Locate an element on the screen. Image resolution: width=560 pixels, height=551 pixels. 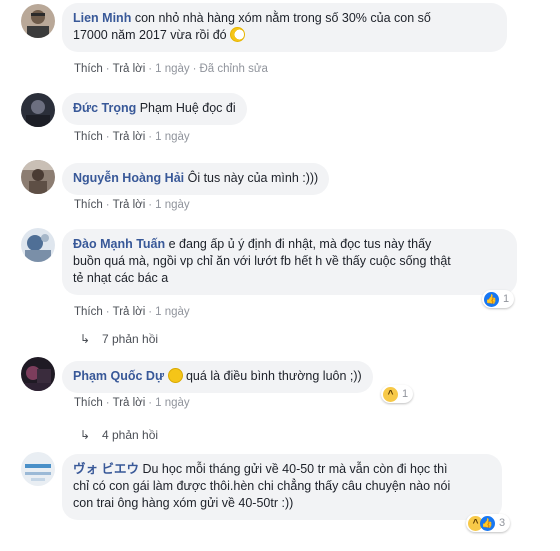
moon-face-emoji-icon is located at coordinates (238, 34).